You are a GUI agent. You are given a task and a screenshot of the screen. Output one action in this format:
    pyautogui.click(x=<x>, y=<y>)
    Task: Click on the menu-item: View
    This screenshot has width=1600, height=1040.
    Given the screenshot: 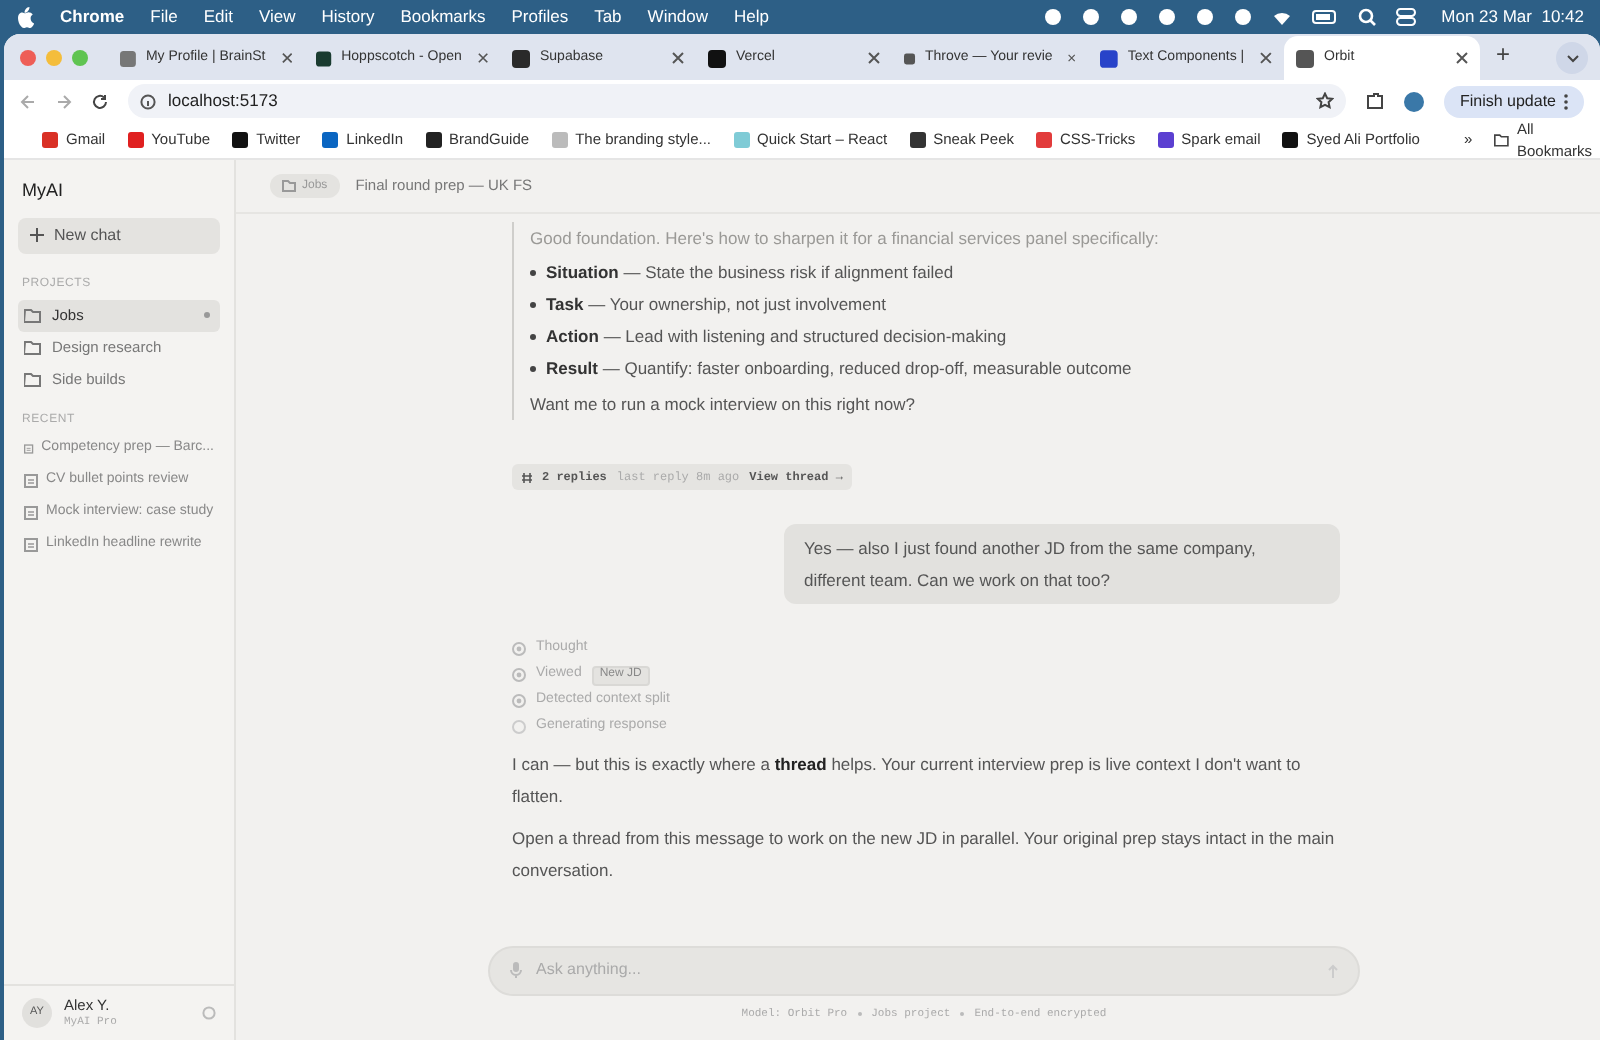 What is the action you would take?
    pyautogui.click(x=277, y=17)
    